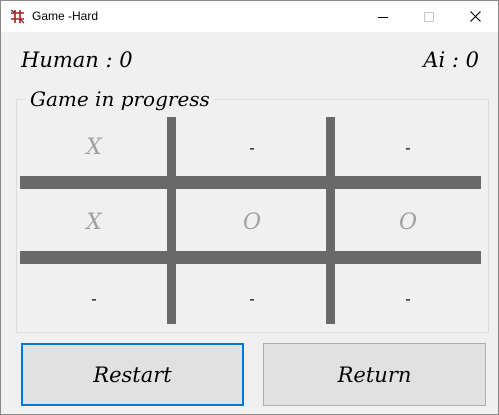  Describe the element at coordinates (408, 298) in the screenshot. I see `board-cell-r3-c3: -` at that location.